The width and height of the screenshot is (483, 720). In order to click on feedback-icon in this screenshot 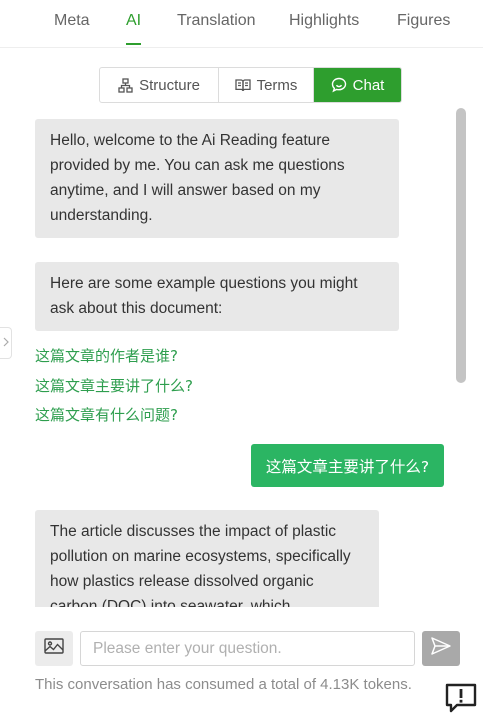, I will do `click(461, 700)`.